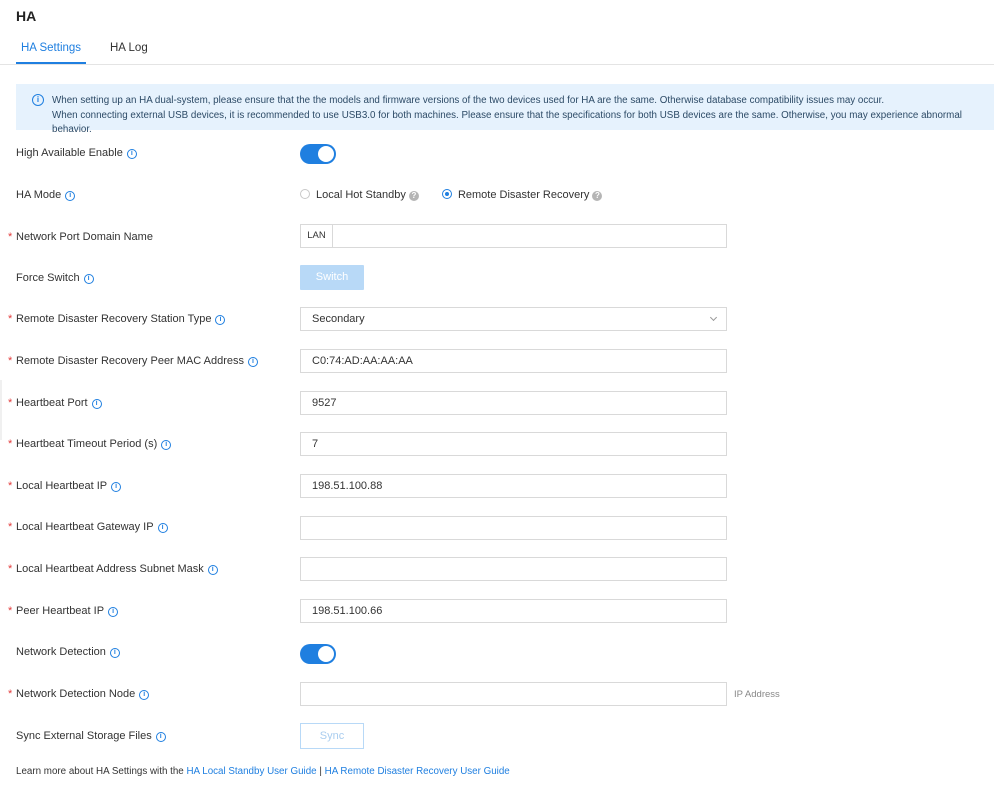  I want to click on local-ip-label: * Local Heartbeat IP i, so click(65, 486).